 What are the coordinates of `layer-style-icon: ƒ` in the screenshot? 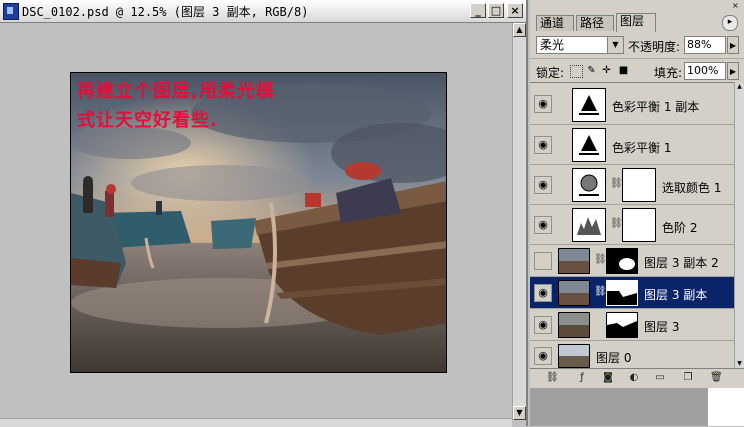 It's located at (582, 378).